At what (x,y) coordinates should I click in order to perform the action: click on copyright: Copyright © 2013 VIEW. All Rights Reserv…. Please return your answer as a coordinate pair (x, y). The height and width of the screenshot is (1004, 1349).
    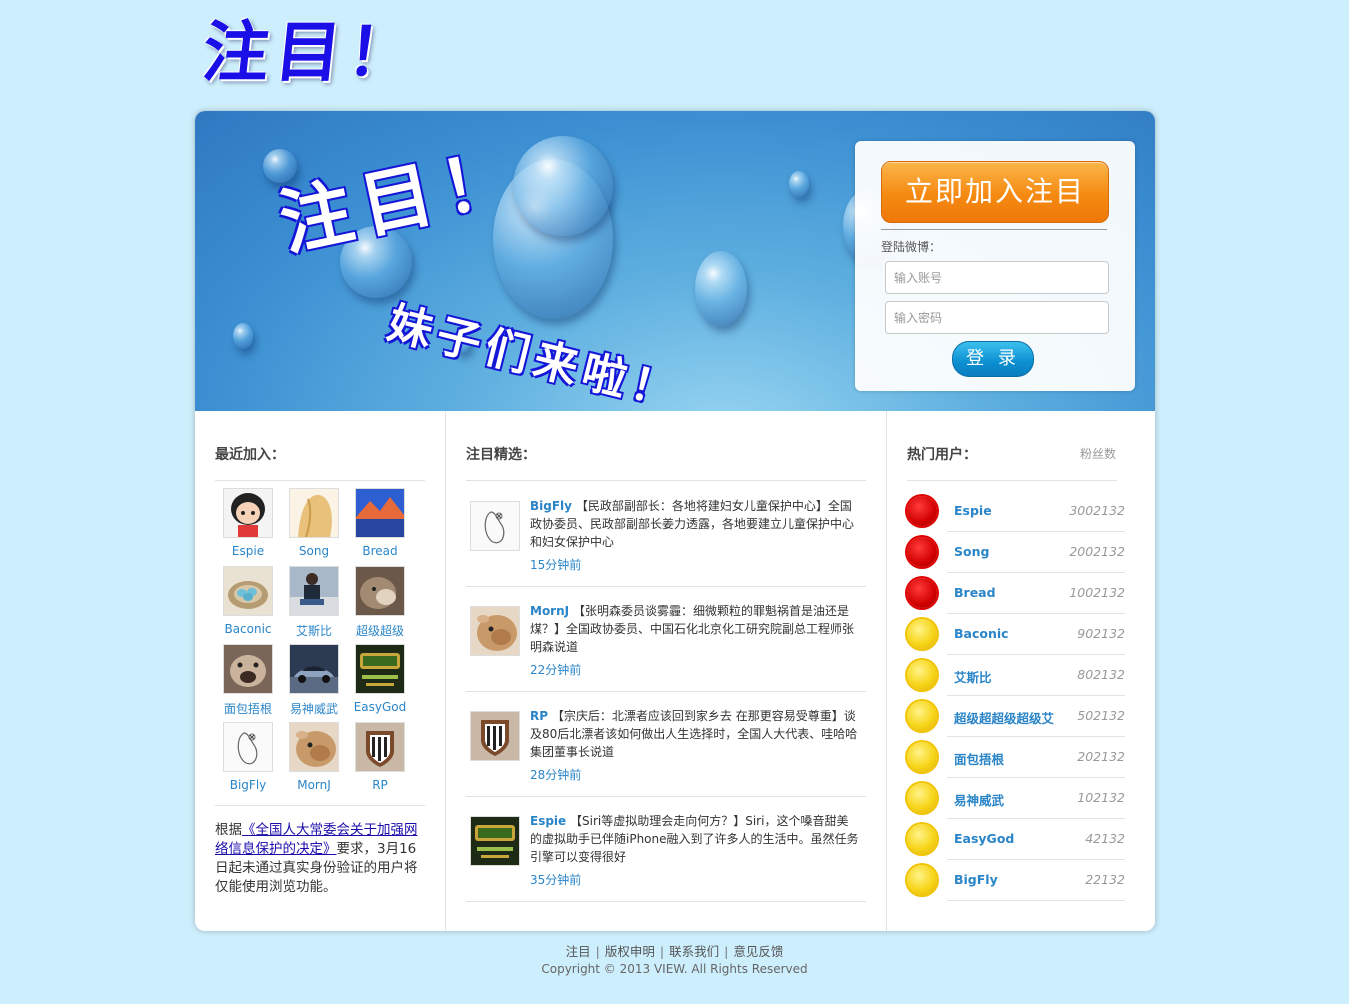
    Looking at the image, I should click on (674, 969).